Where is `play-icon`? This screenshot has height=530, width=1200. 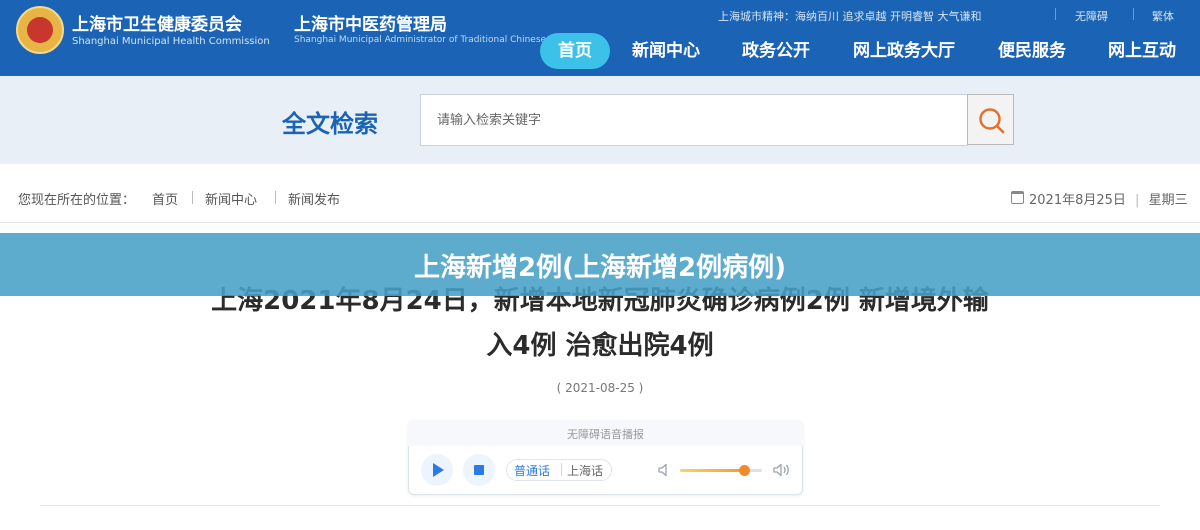
play-icon is located at coordinates (438, 470).